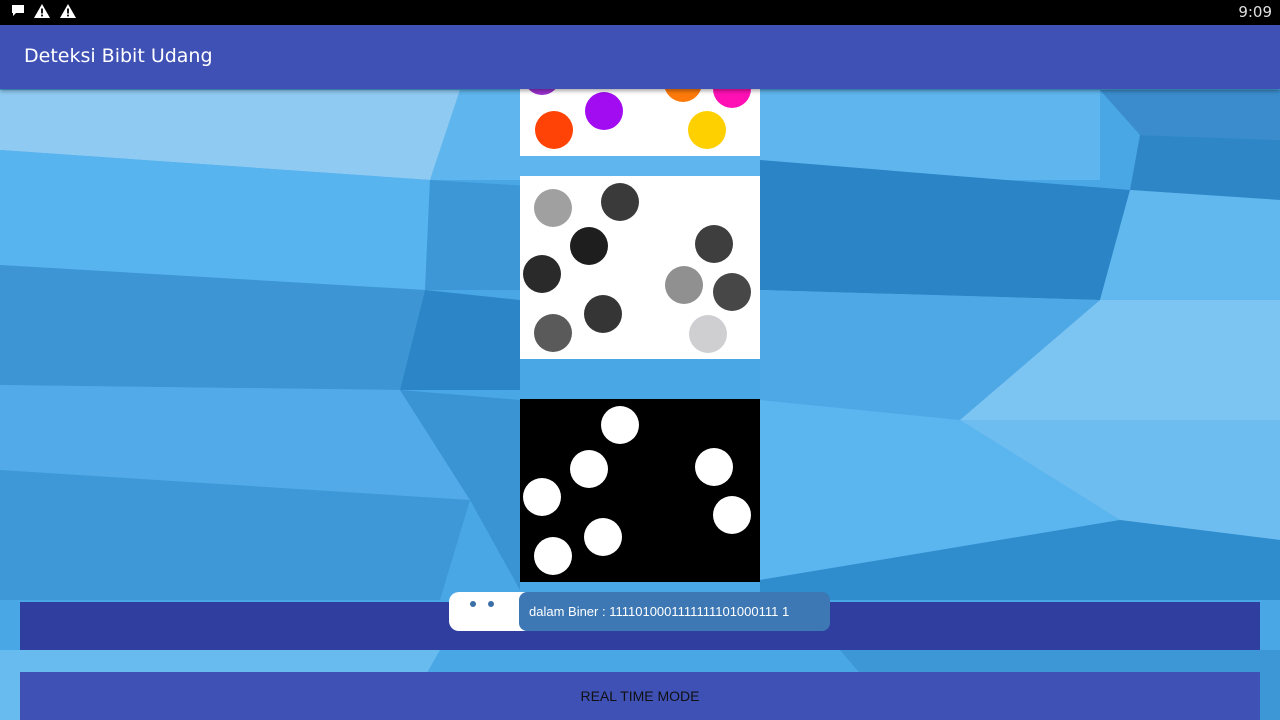 This screenshot has height=720, width=1280. What do you see at coordinates (640, 57) in the screenshot?
I see `app-bar: Deteksi Bibit Udang` at bounding box center [640, 57].